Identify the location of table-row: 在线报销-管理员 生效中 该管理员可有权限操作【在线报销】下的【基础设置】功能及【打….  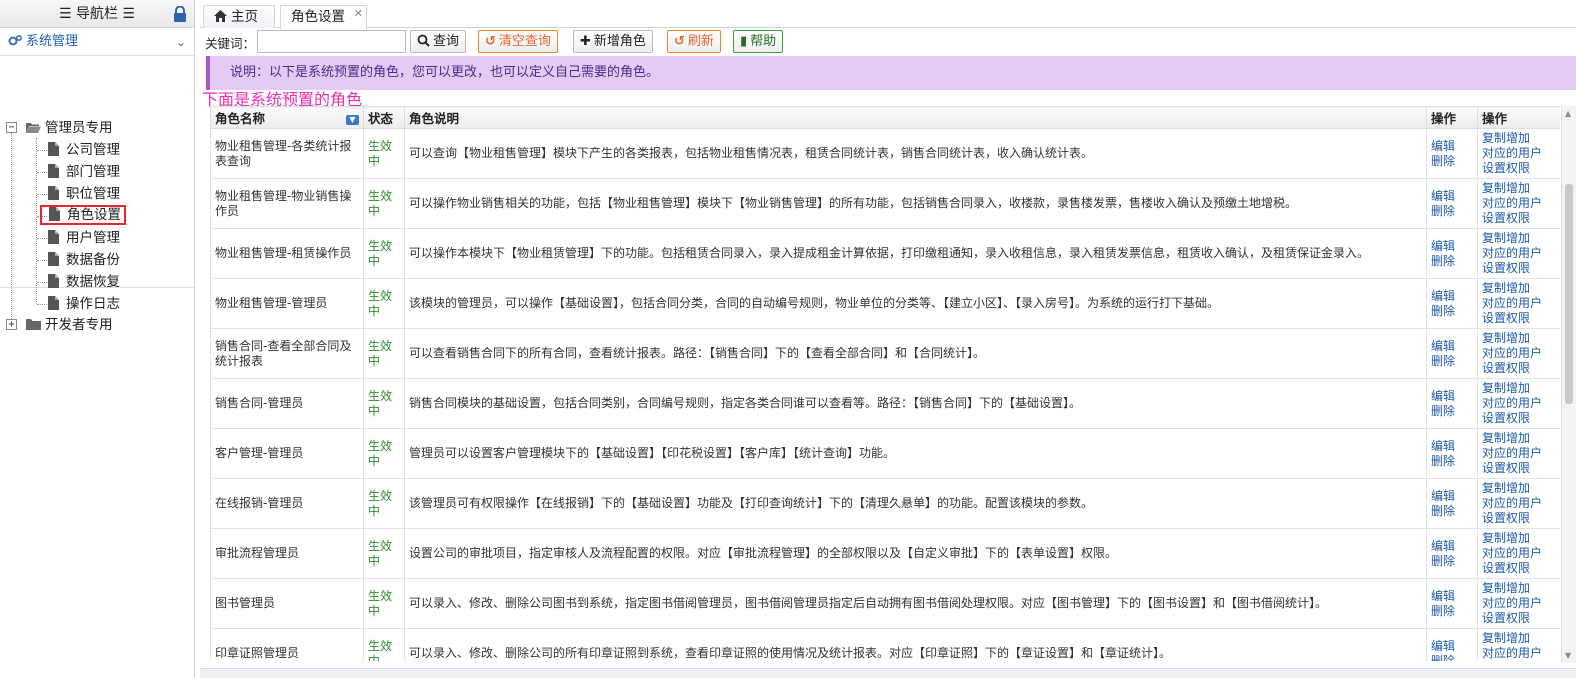
(885, 503).